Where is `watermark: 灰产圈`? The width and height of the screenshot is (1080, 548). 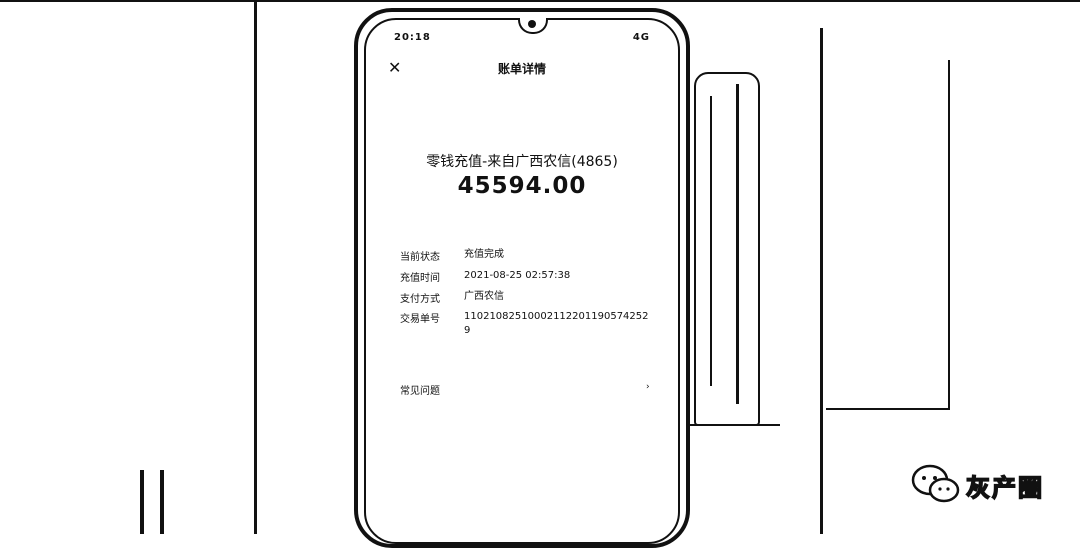 watermark: 灰产圈 is located at coordinates (980, 484).